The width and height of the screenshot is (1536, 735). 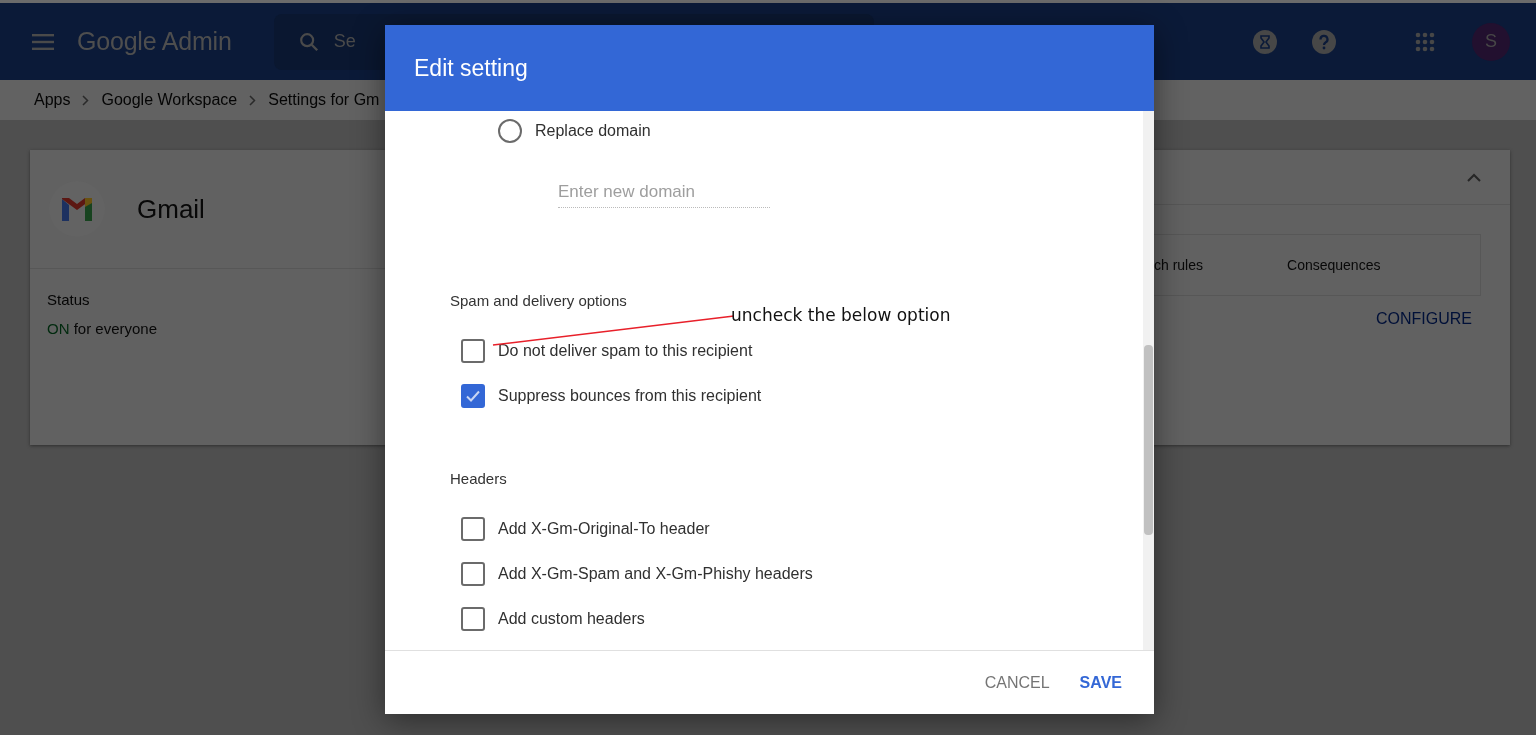 I want to click on search-placeholder: Se, so click(x=344, y=41).